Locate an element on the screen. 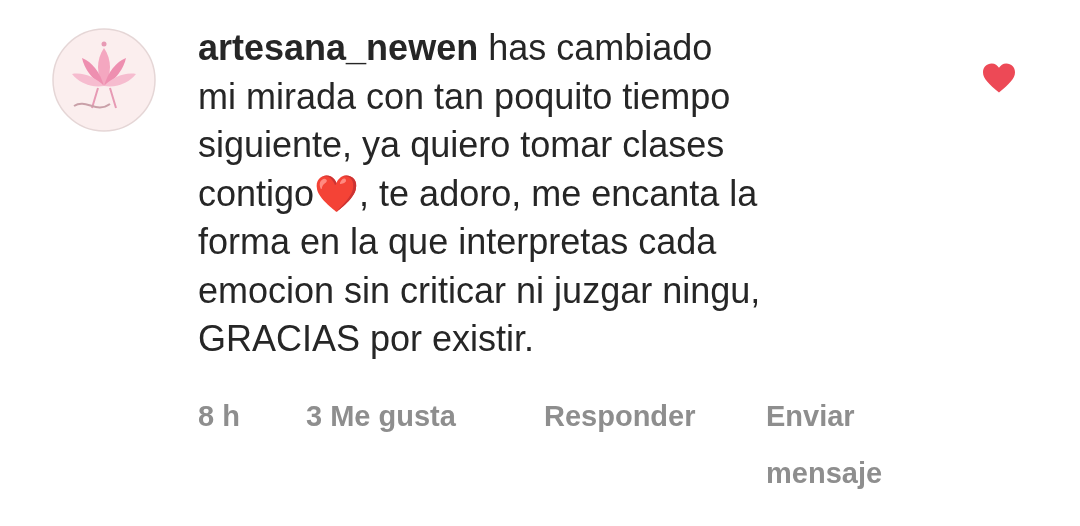  reply-button: Responder is located at coordinates (655, 416).